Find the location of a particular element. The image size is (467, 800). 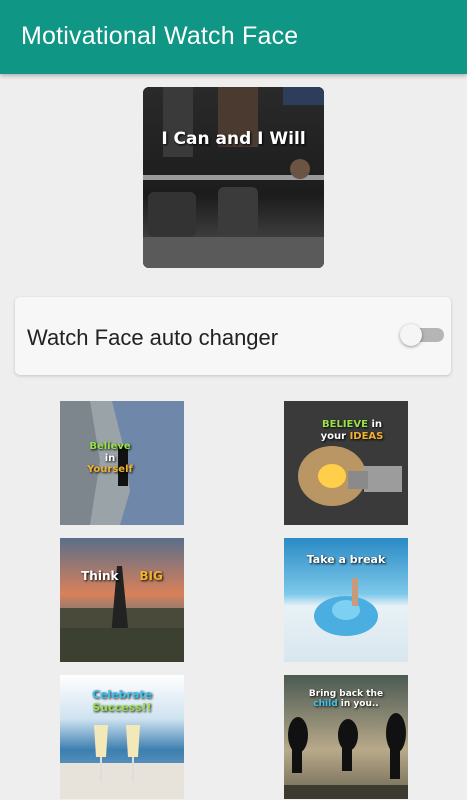

hero-caption: I Can and I Will is located at coordinates (233, 139).